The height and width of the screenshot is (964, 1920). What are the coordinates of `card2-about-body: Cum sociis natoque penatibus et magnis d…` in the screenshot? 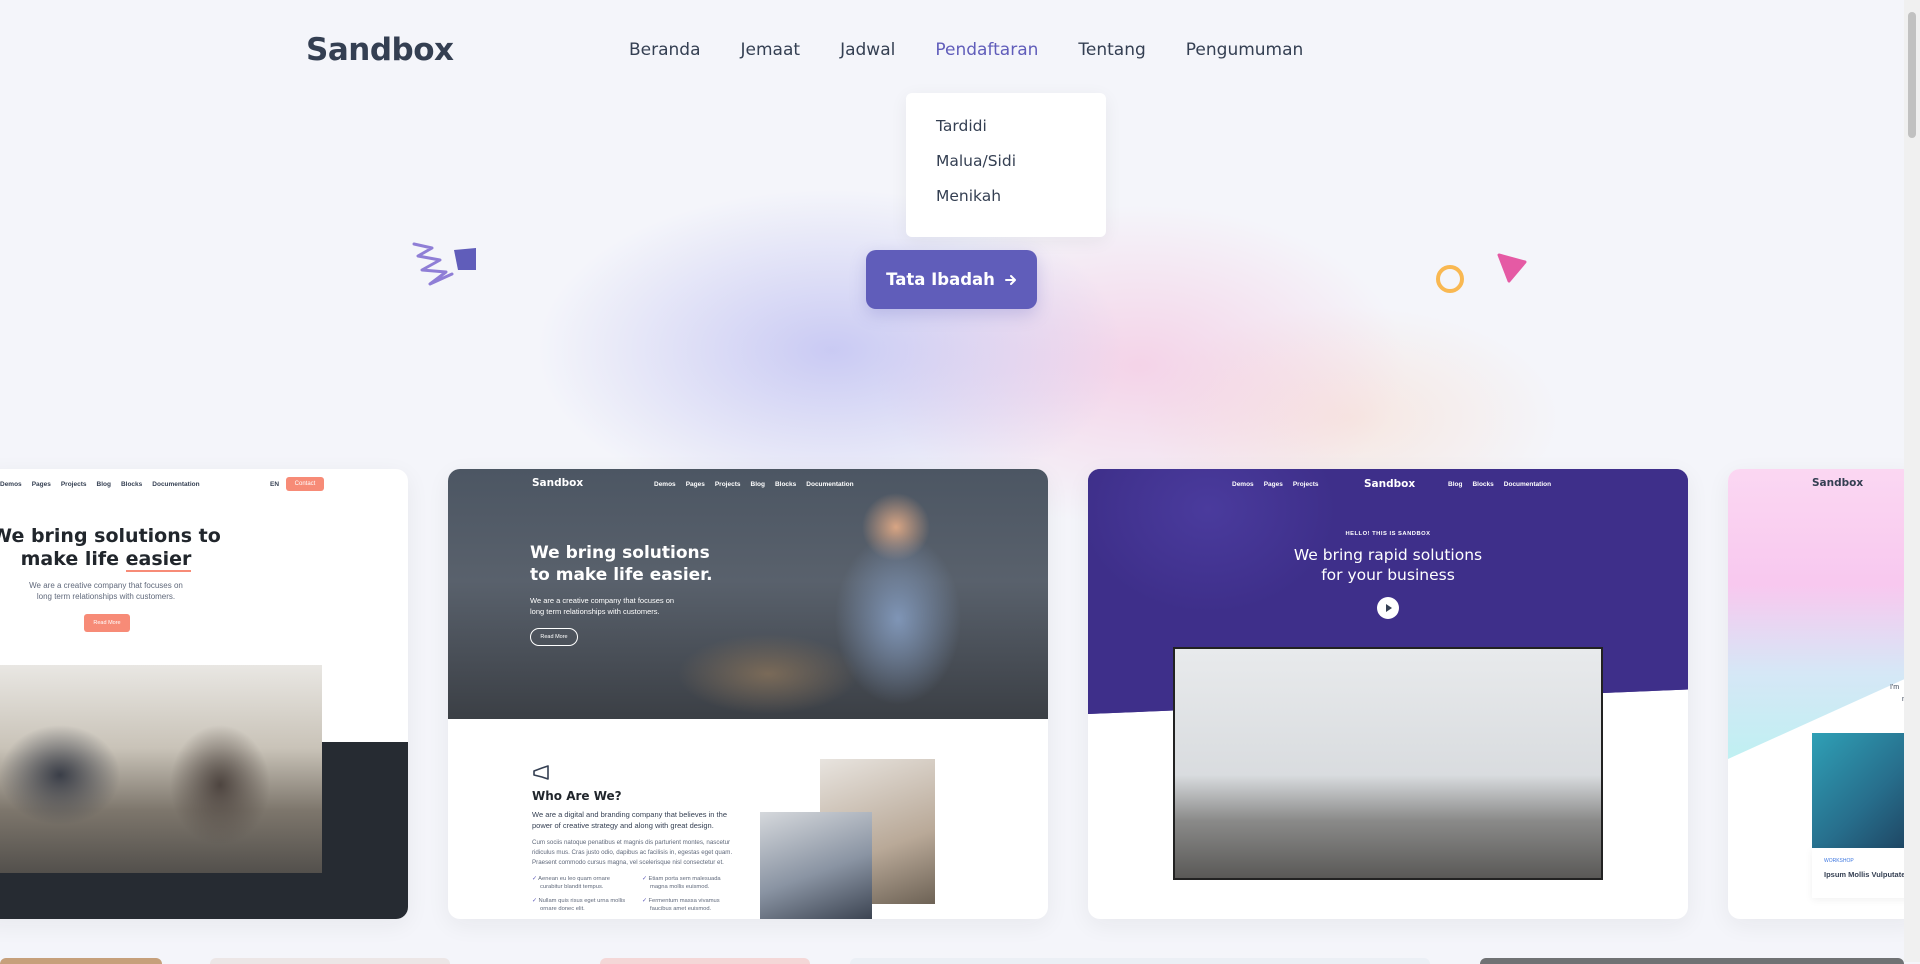 It's located at (632, 853).